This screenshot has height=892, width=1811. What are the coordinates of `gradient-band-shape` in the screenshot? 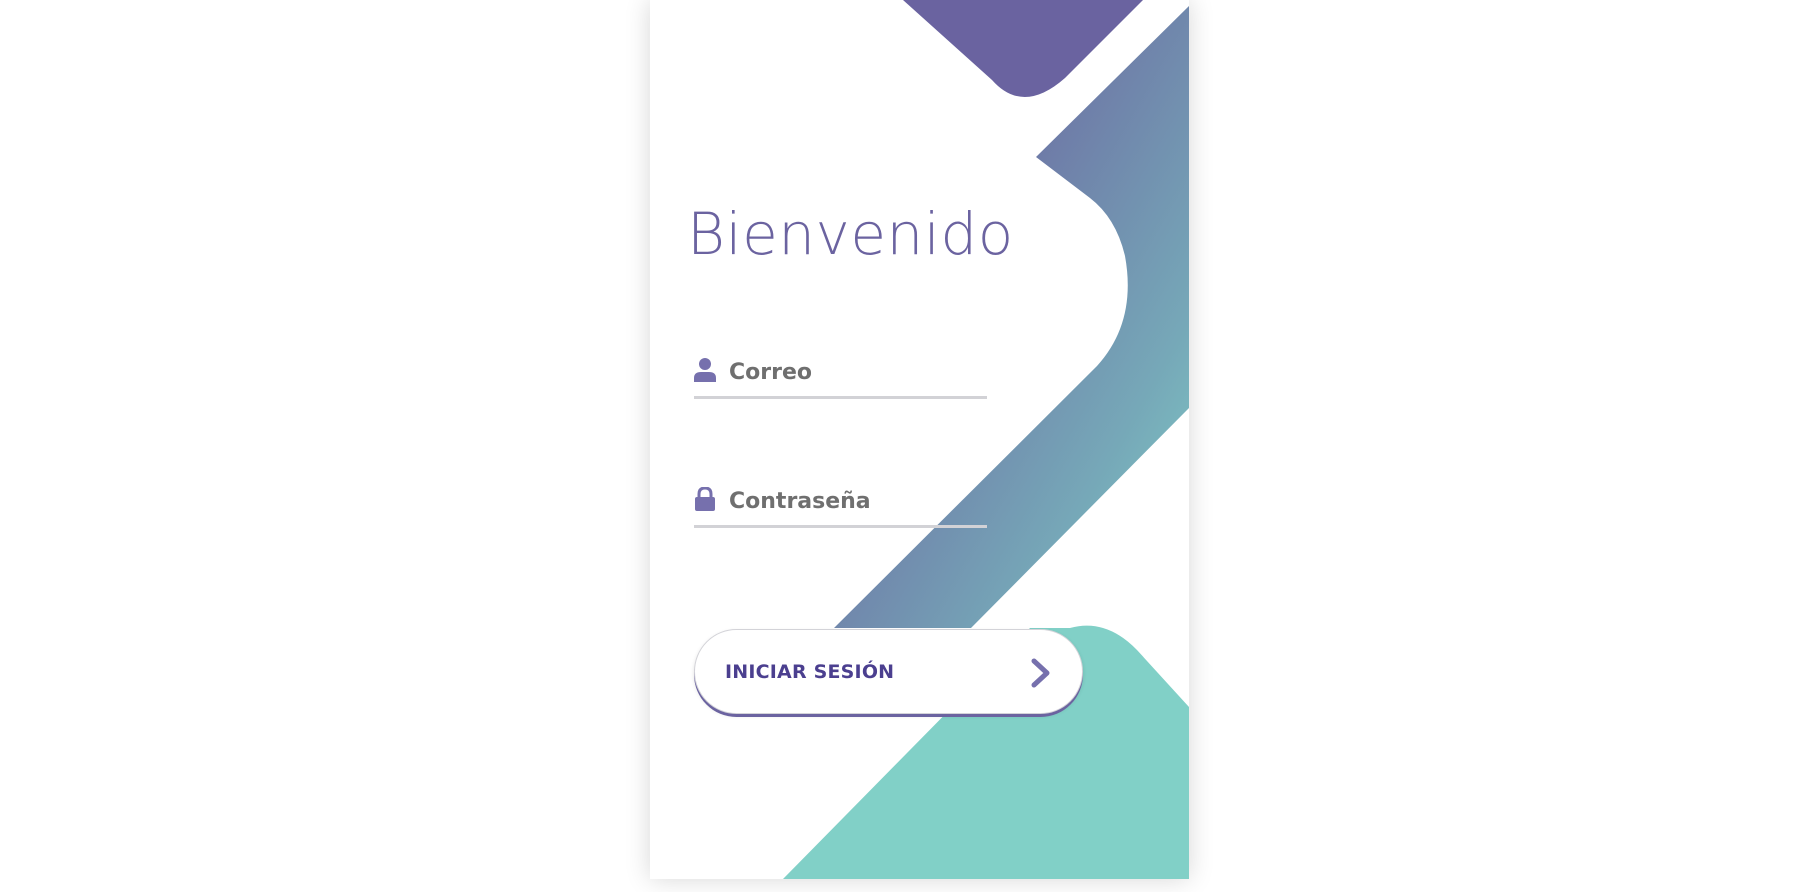 It's located at (1011, 317).